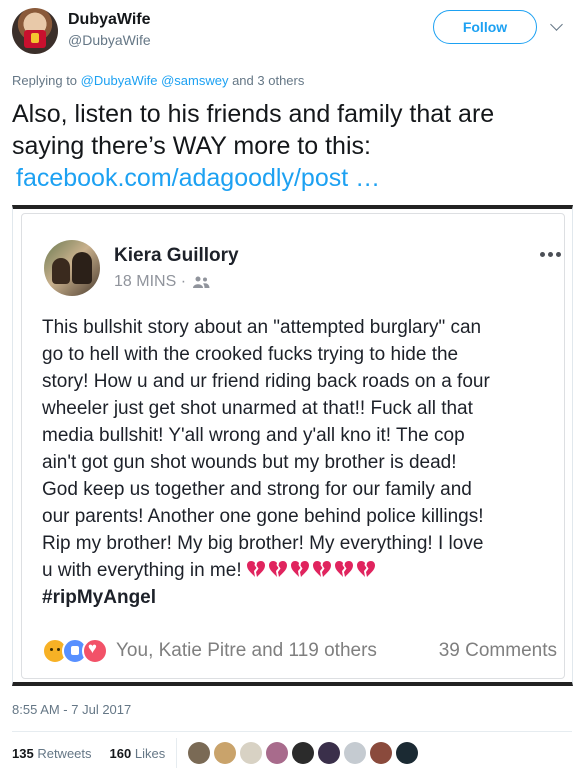  I want to click on retweets-stat: 135 Retweets, so click(52, 753).